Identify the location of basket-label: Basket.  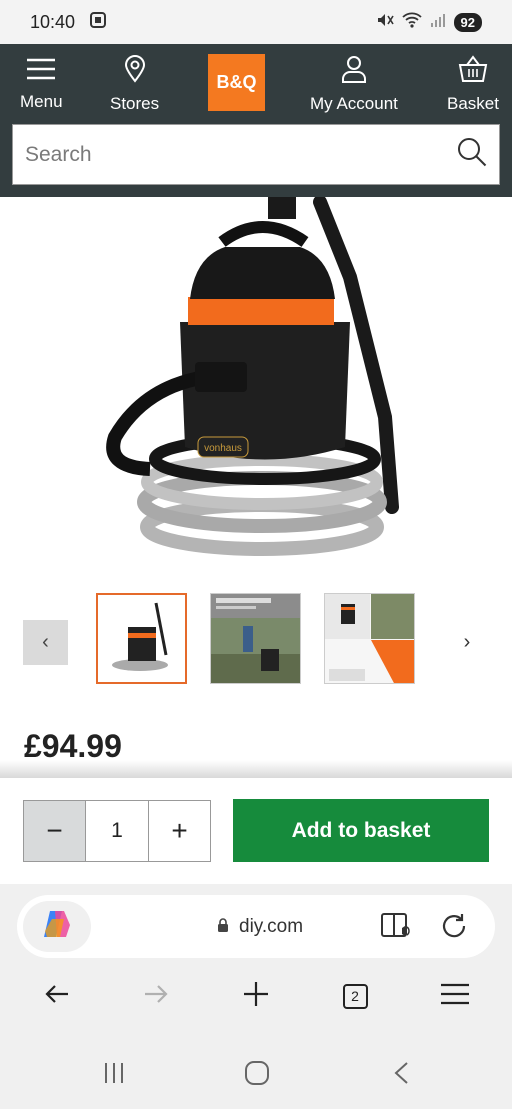
(473, 103).